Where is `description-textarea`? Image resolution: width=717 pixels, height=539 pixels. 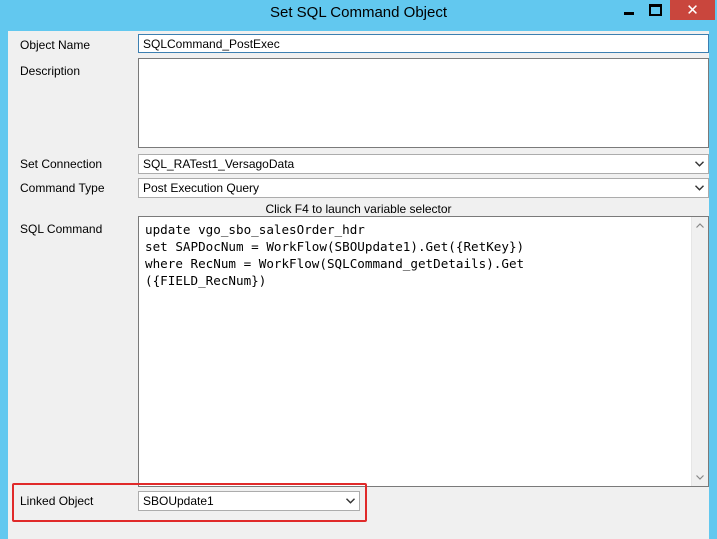 description-textarea is located at coordinates (423, 103).